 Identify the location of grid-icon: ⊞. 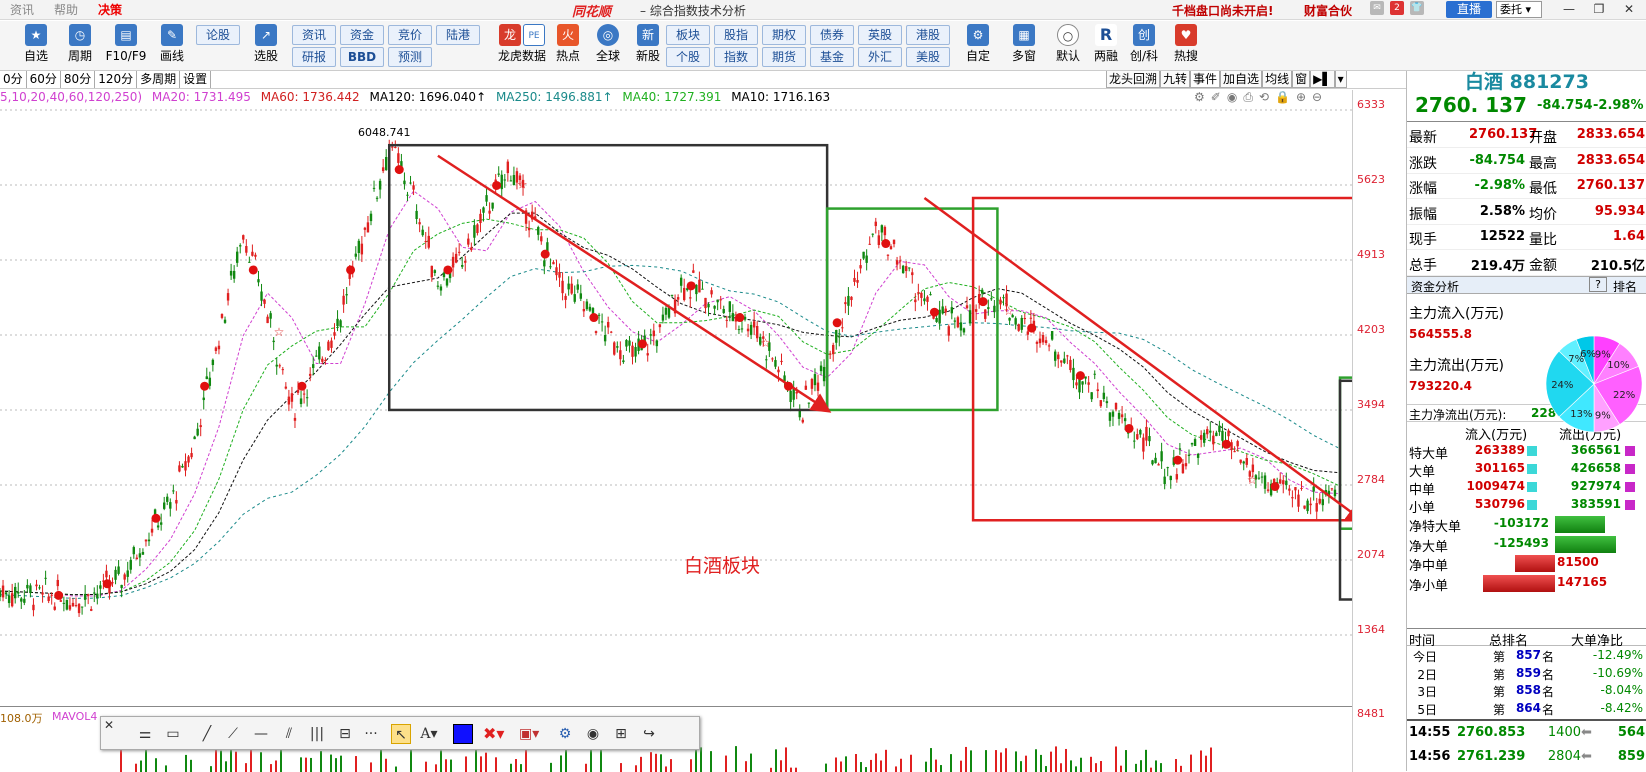
(621, 734).